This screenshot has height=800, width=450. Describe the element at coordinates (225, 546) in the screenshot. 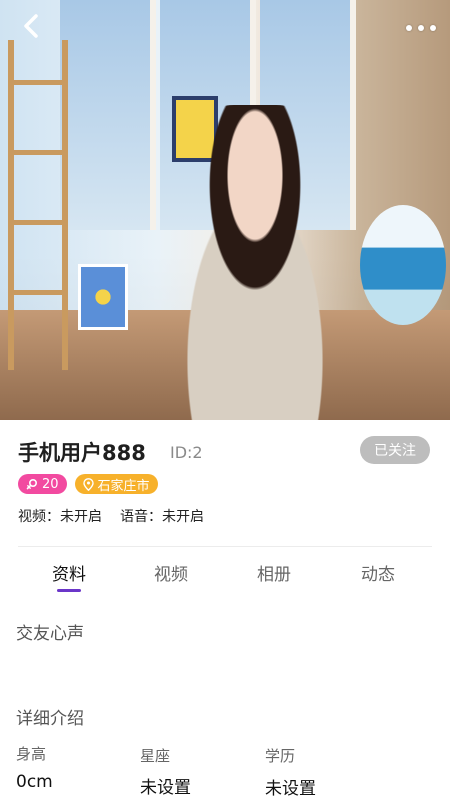

I see `divider` at that location.